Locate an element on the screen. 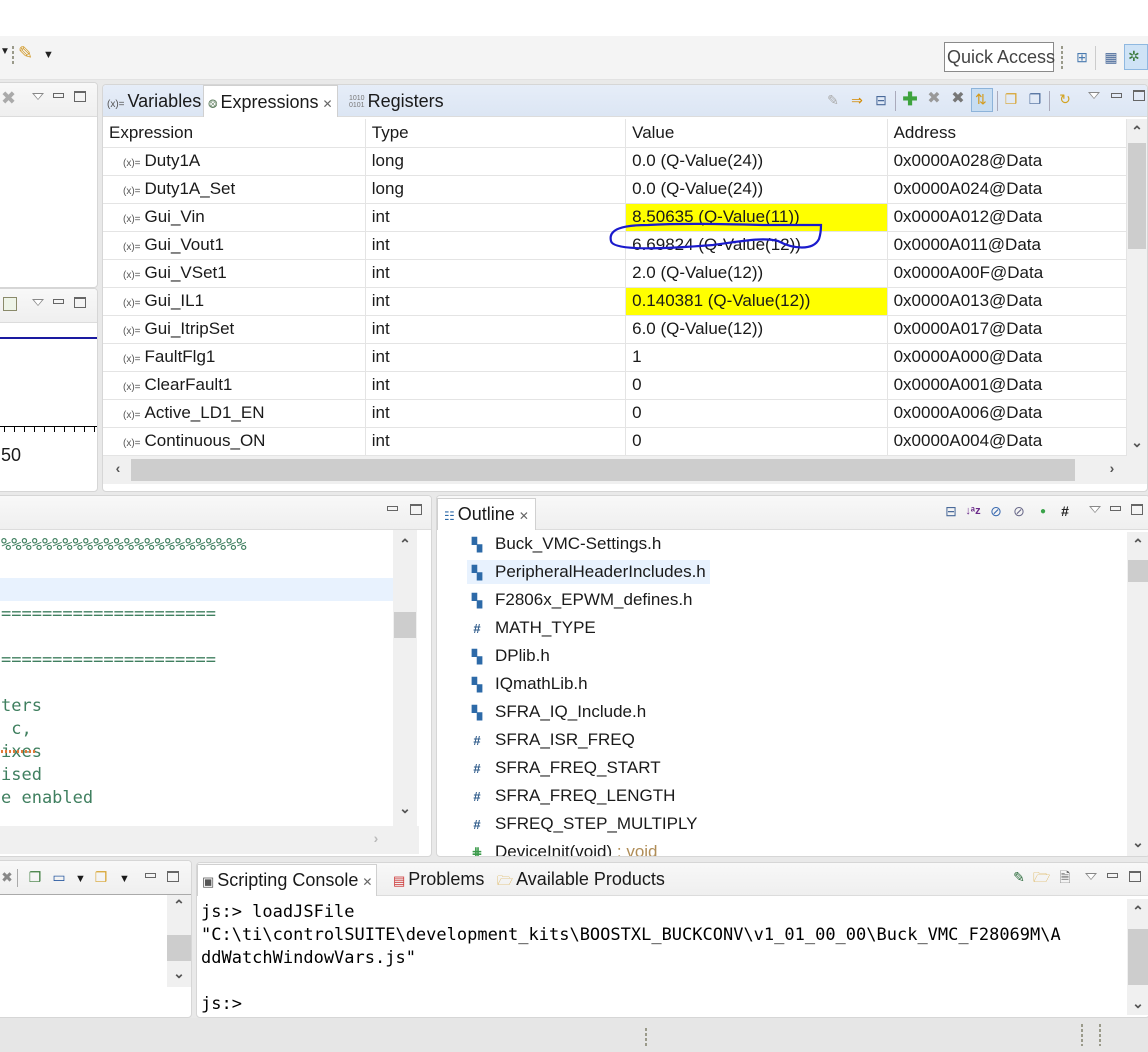  expression-cell: (x)= Gui_Vout1 is located at coordinates (234, 245).